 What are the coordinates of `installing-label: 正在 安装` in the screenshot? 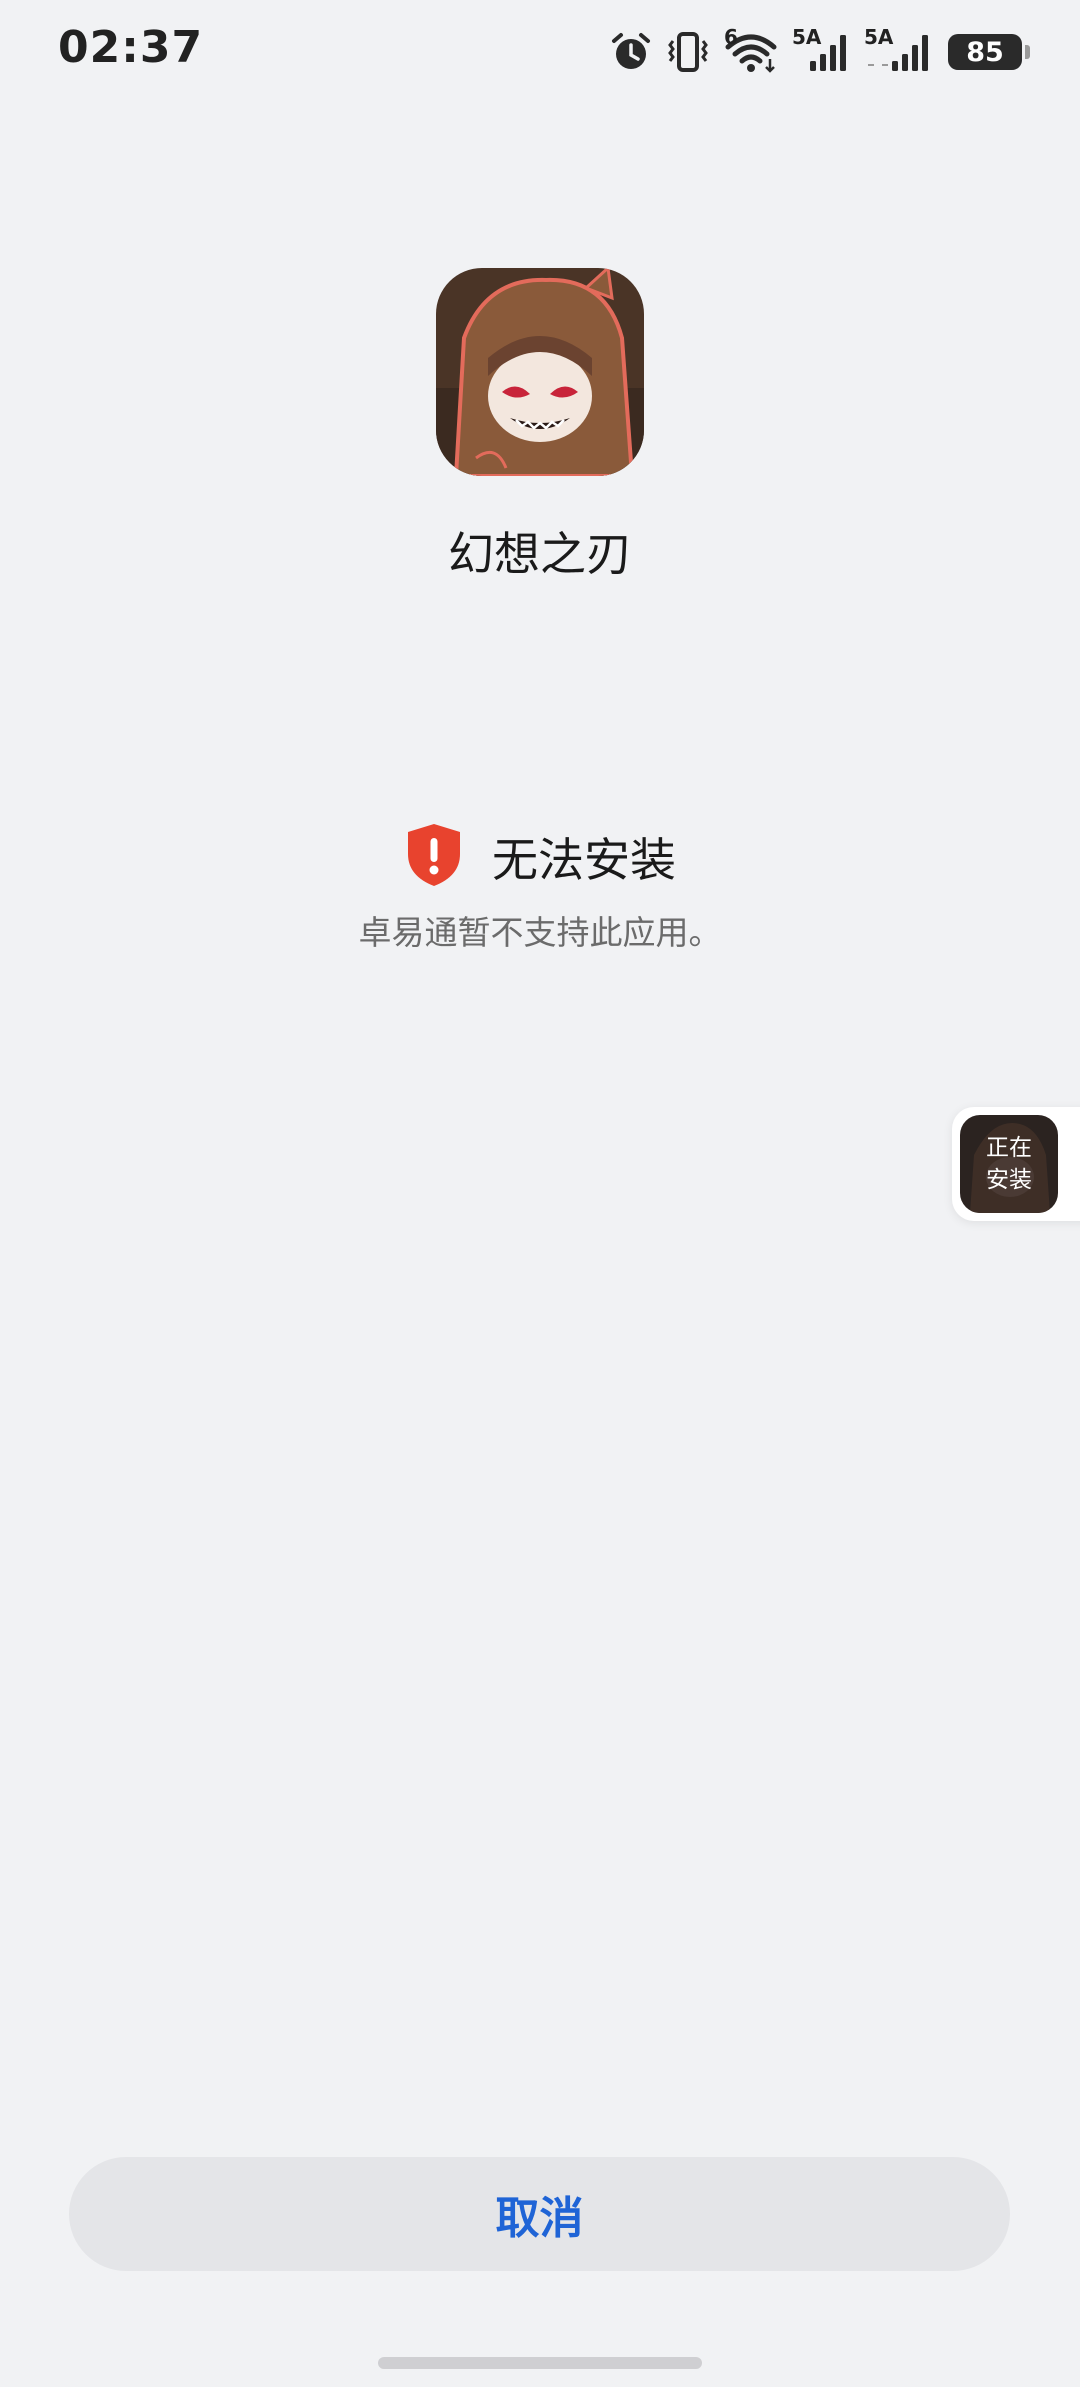 It's located at (1009, 1164).